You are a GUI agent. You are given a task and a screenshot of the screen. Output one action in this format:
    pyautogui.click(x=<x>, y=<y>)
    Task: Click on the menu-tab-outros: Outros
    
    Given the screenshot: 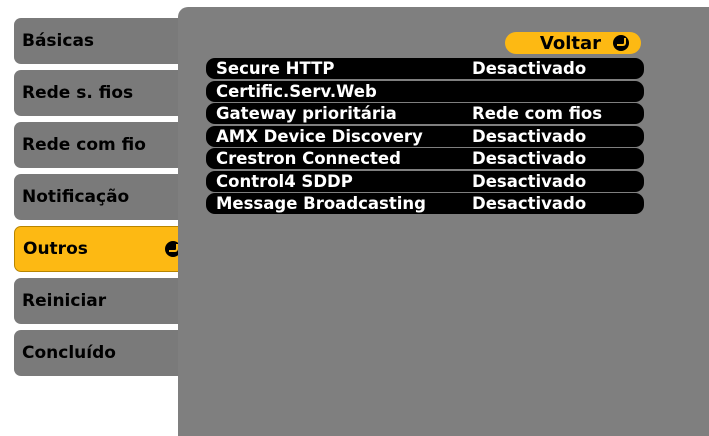 What is the action you would take?
    pyautogui.click(x=103, y=249)
    